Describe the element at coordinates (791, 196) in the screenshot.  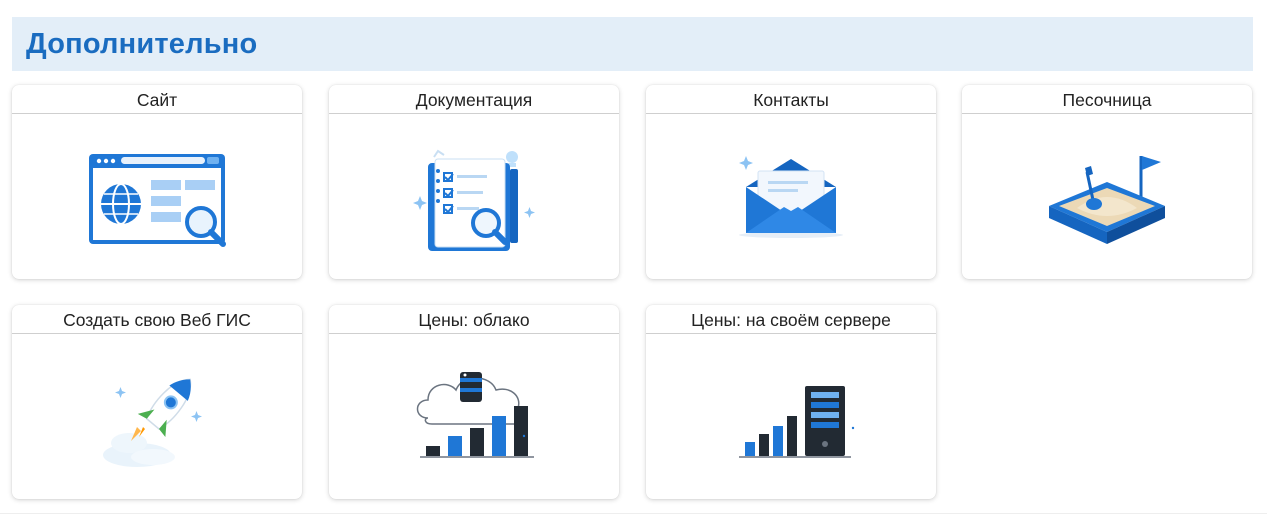
I see `envelope-icon` at that location.